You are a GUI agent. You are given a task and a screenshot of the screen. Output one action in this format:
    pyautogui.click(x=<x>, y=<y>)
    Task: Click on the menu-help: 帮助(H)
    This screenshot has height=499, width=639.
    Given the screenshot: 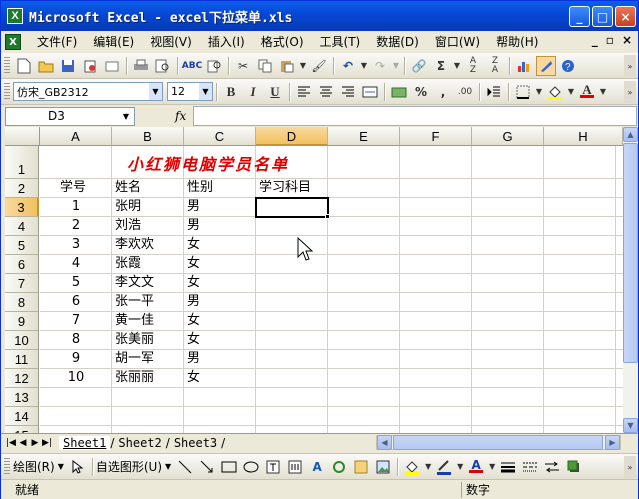 What is the action you would take?
    pyautogui.click(x=517, y=42)
    